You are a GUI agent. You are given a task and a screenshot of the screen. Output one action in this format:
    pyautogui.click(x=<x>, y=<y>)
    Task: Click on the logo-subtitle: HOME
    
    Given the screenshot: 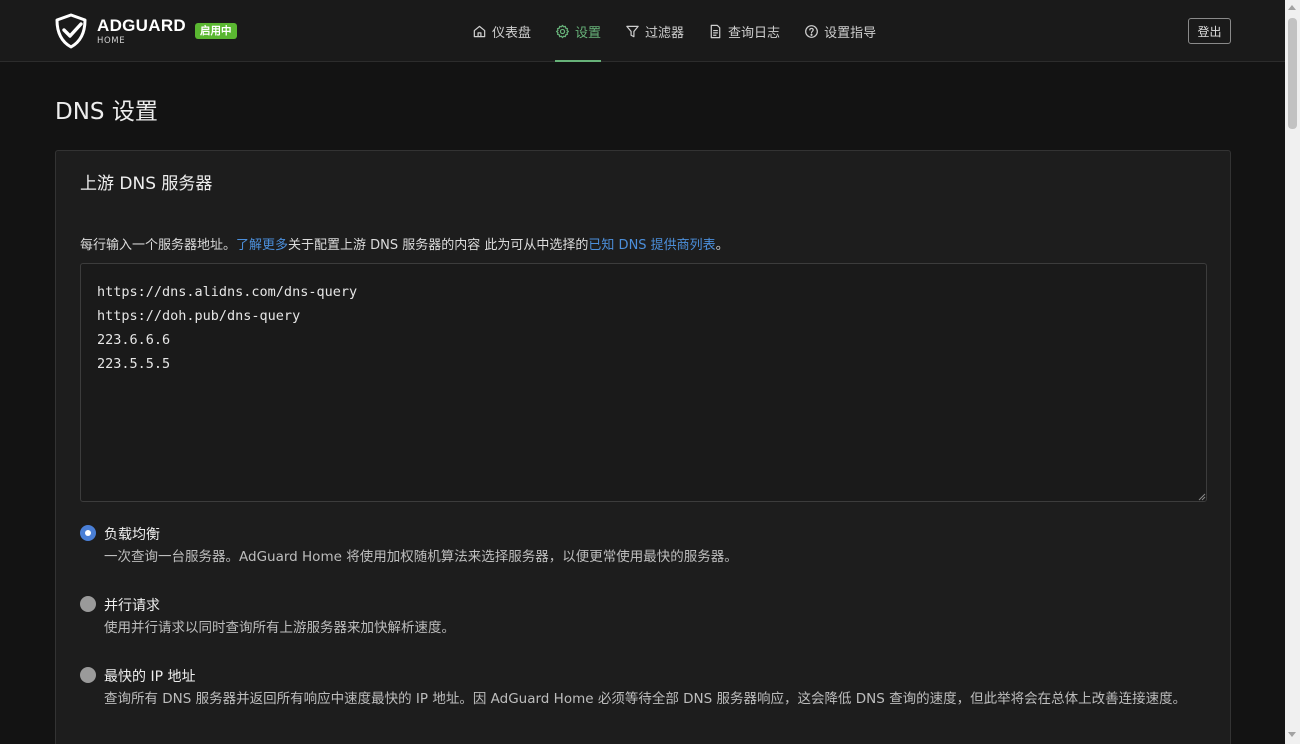 What is the action you would take?
    pyautogui.click(x=111, y=40)
    